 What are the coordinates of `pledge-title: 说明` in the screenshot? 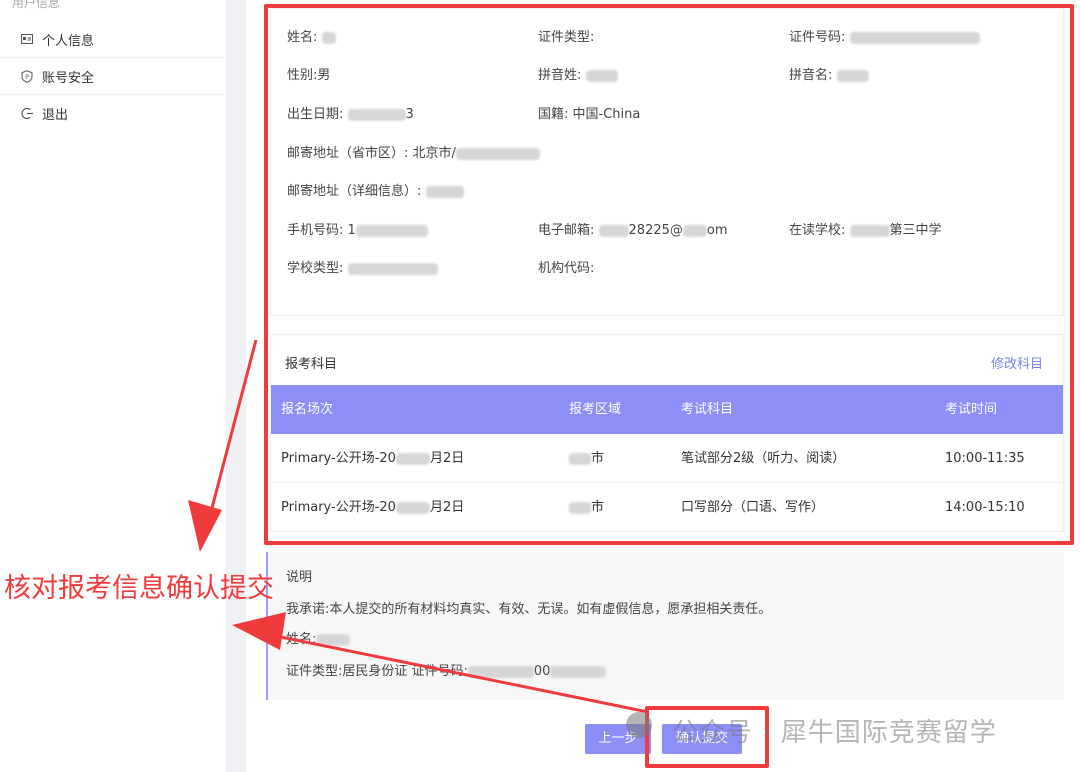 It's located at (299, 577).